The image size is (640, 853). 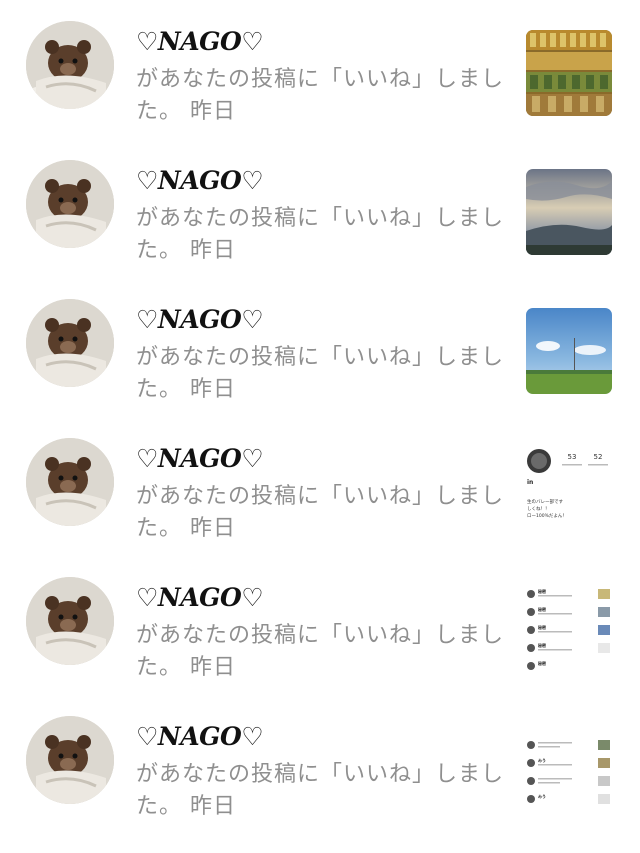 What do you see at coordinates (598, 457) in the screenshot?
I see `thumb-stat-2: 52` at bounding box center [598, 457].